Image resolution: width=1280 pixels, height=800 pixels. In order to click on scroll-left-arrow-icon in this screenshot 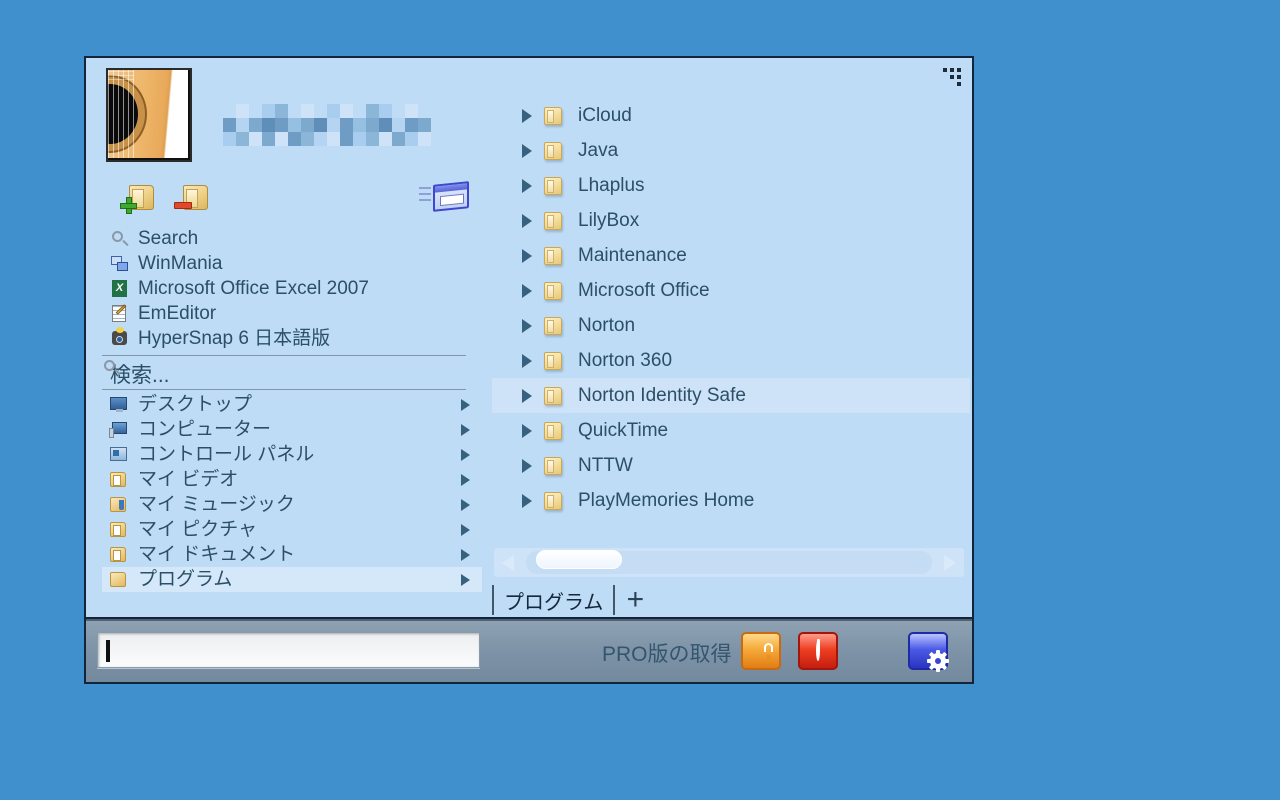, I will do `click(508, 562)`.